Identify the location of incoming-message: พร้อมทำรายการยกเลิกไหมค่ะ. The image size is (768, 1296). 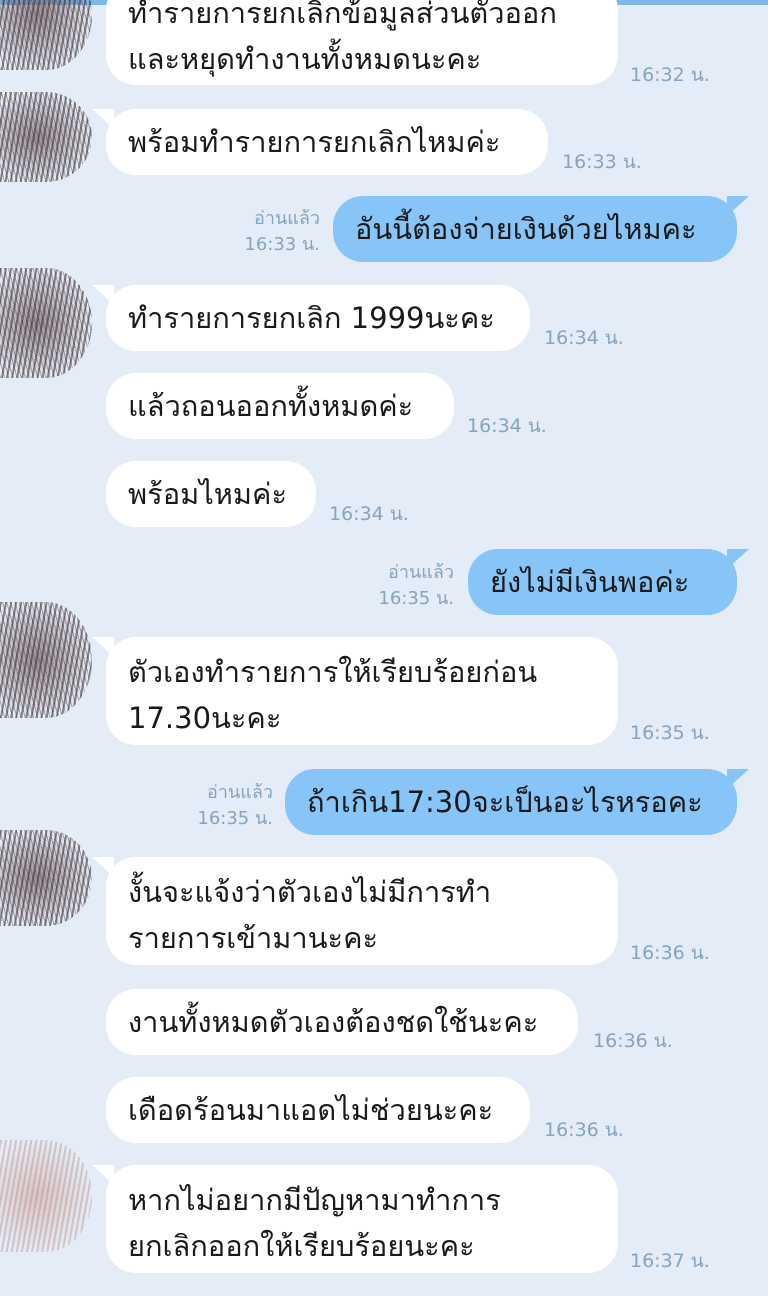
(320, 142).